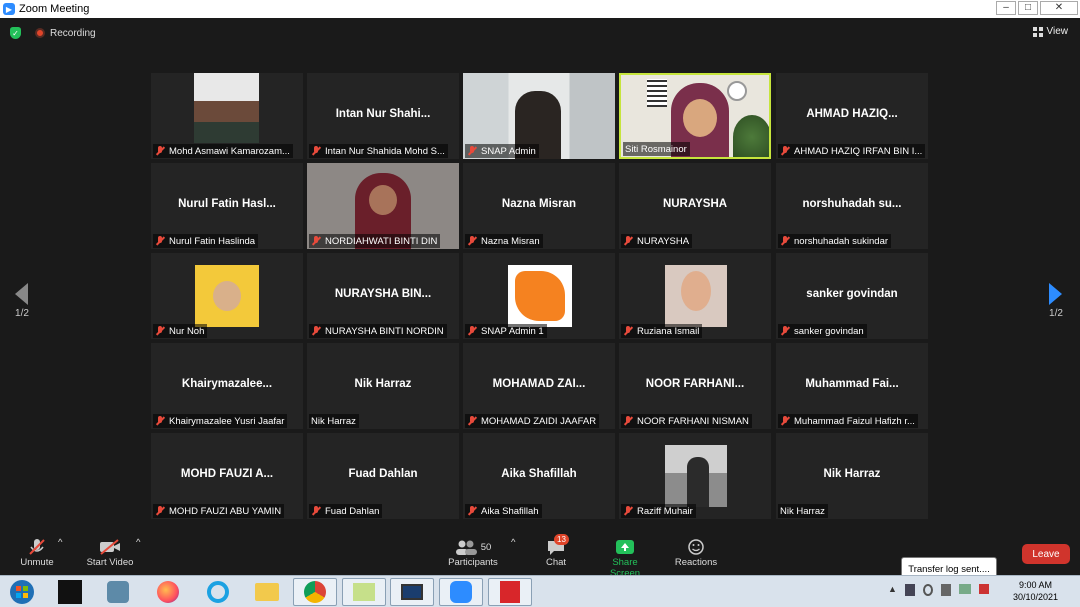 The height and width of the screenshot is (607, 1080). What do you see at coordinates (539, 206) in the screenshot?
I see `participant-tile: Nazna Misran Nazna Misran` at bounding box center [539, 206].